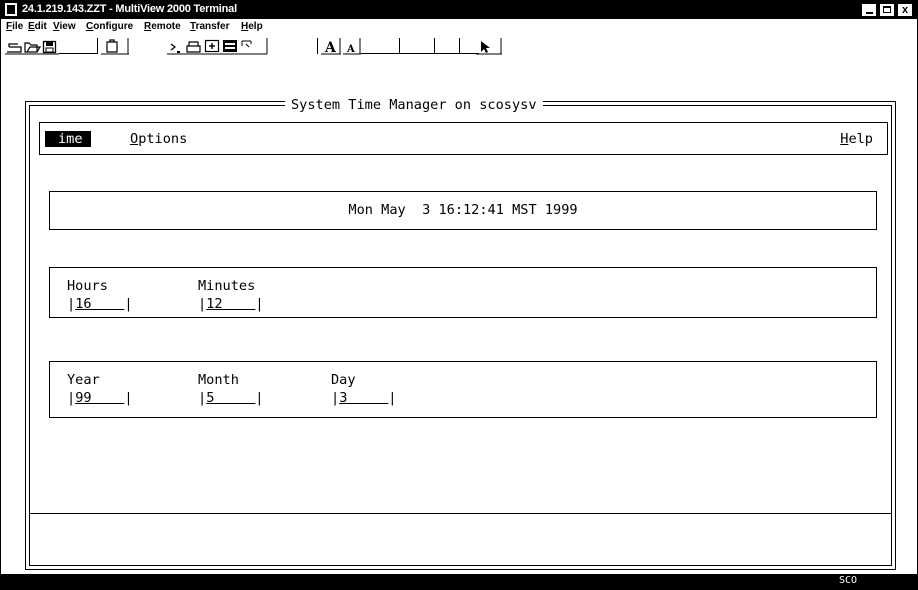  I want to click on date-fields-box: Year |99 | Month |5 | Day |3 |, so click(463, 389).